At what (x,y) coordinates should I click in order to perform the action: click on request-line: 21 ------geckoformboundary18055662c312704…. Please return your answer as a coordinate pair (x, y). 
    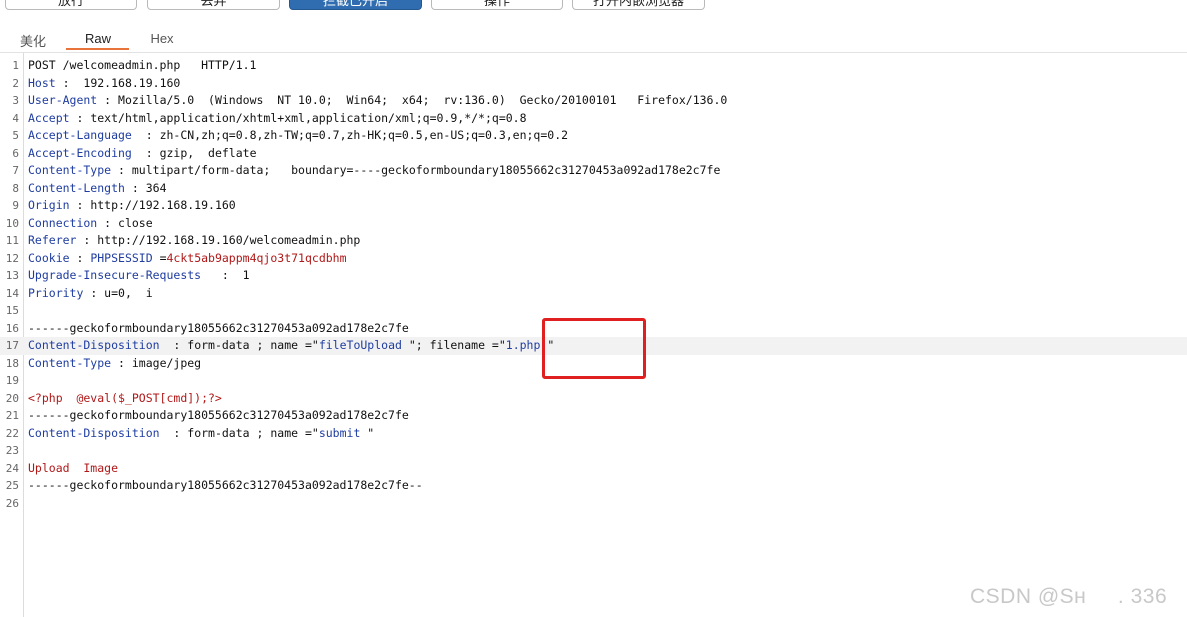
    Looking at the image, I should click on (593, 416).